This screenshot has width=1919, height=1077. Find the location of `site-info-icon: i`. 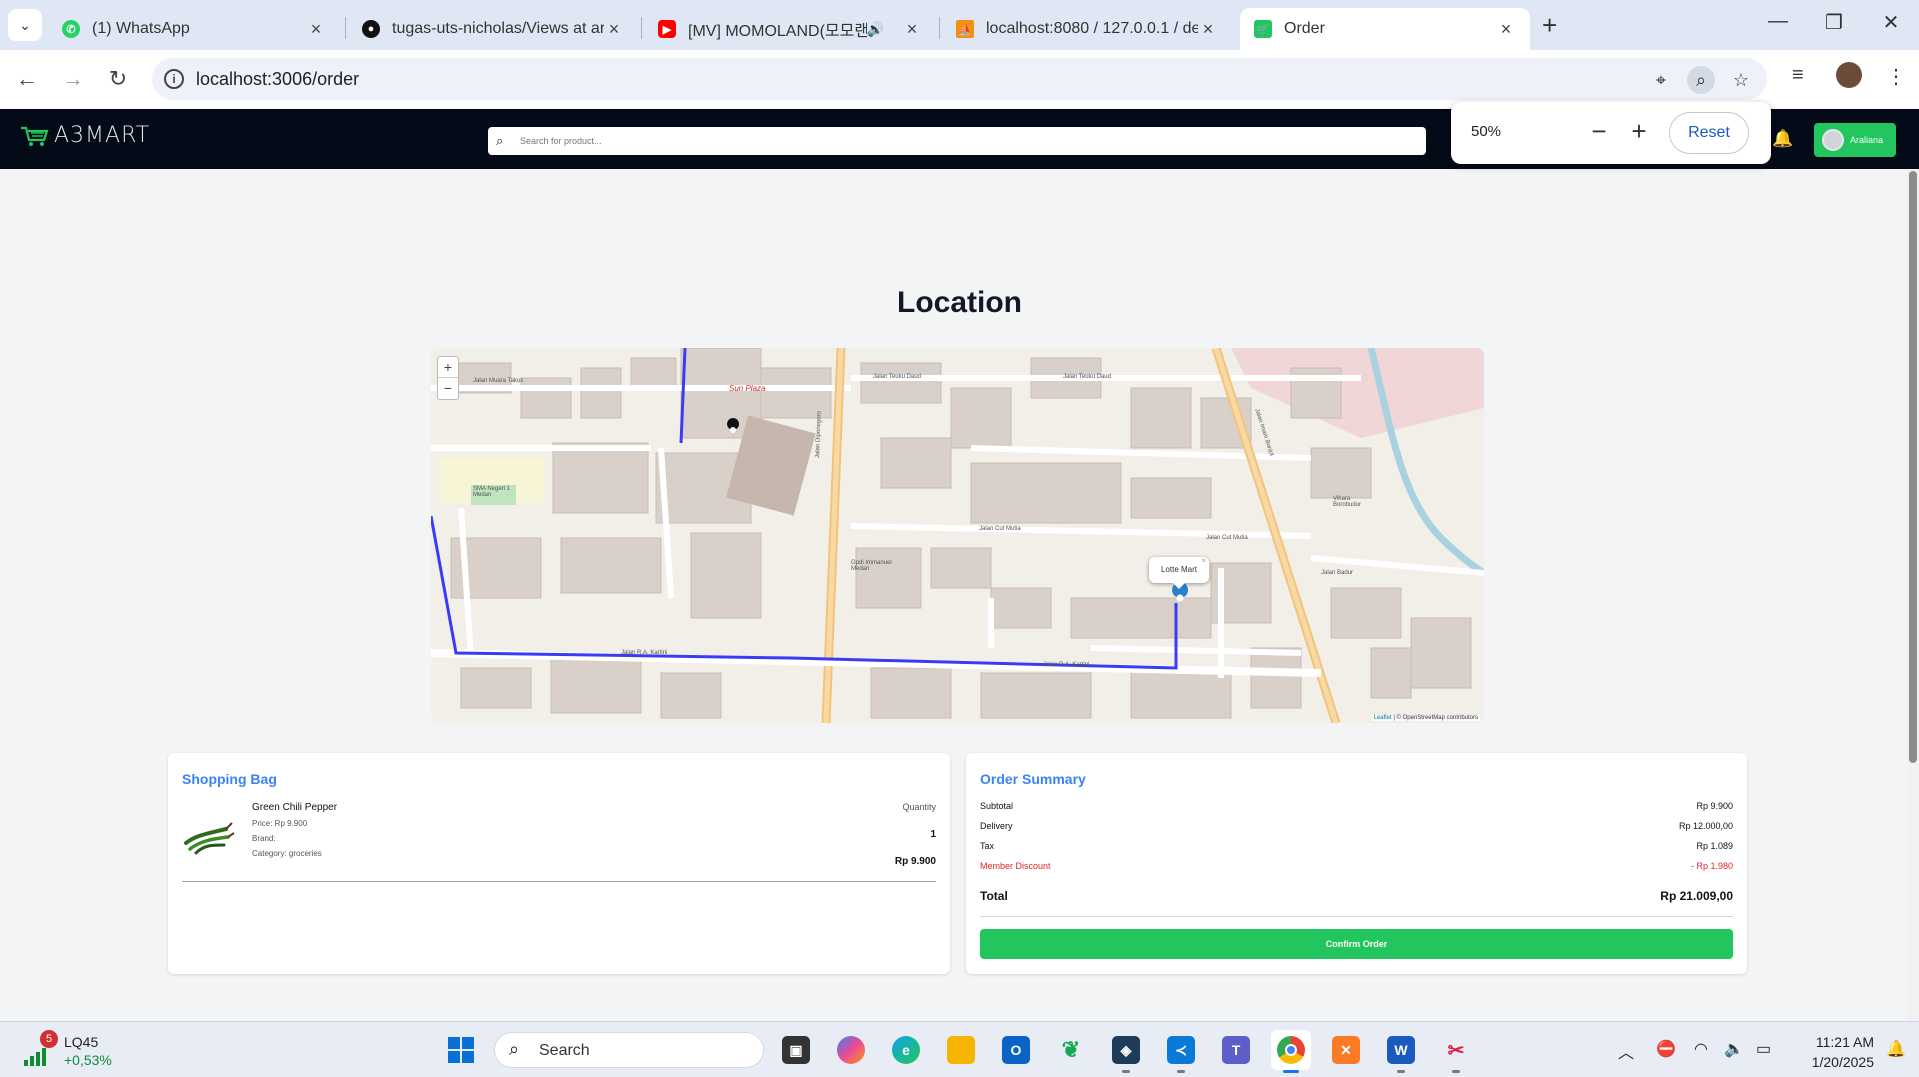

site-info-icon: i is located at coordinates (174, 79).